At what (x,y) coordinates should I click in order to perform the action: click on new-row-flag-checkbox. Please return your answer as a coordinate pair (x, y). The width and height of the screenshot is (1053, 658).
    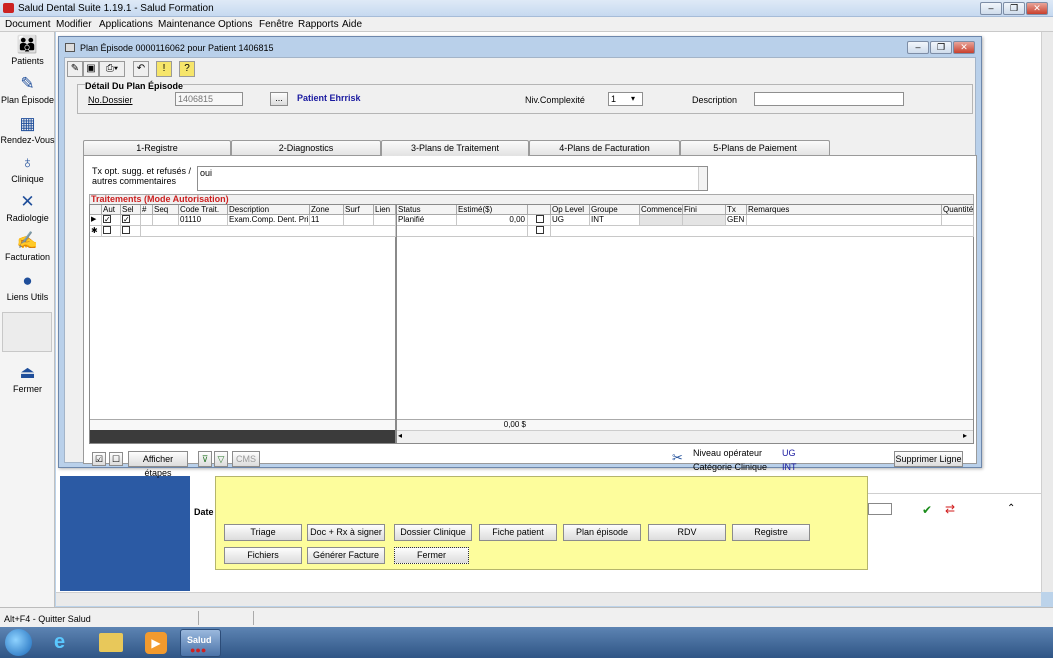
    Looking at the image, I should click on (539, 231).